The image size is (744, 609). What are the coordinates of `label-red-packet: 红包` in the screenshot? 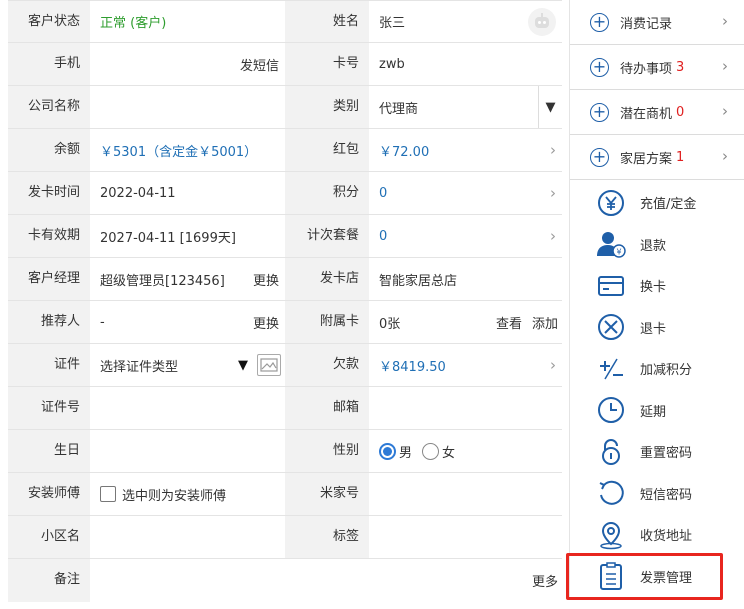 It's located at (327, 150).